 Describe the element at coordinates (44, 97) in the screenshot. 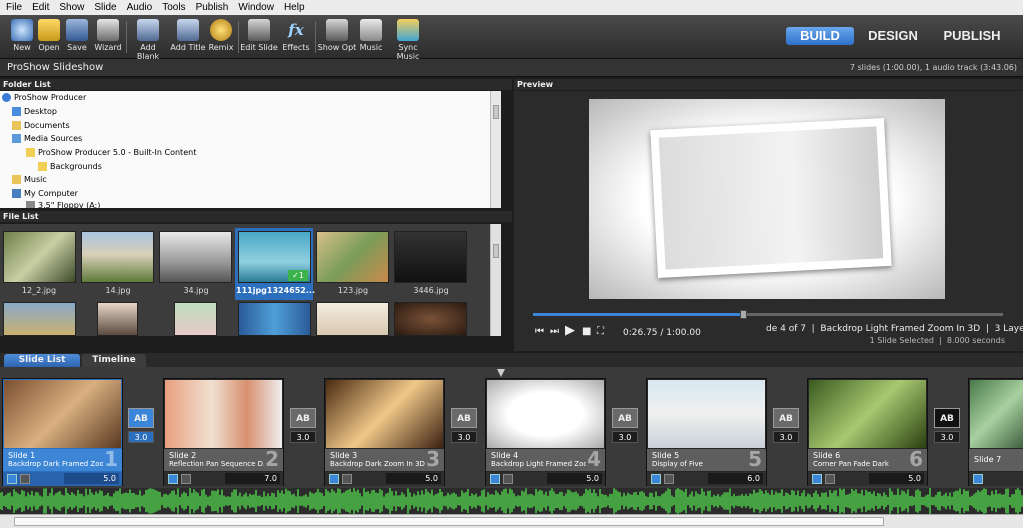

I see `folder-item: ProShow Producer` at that location.